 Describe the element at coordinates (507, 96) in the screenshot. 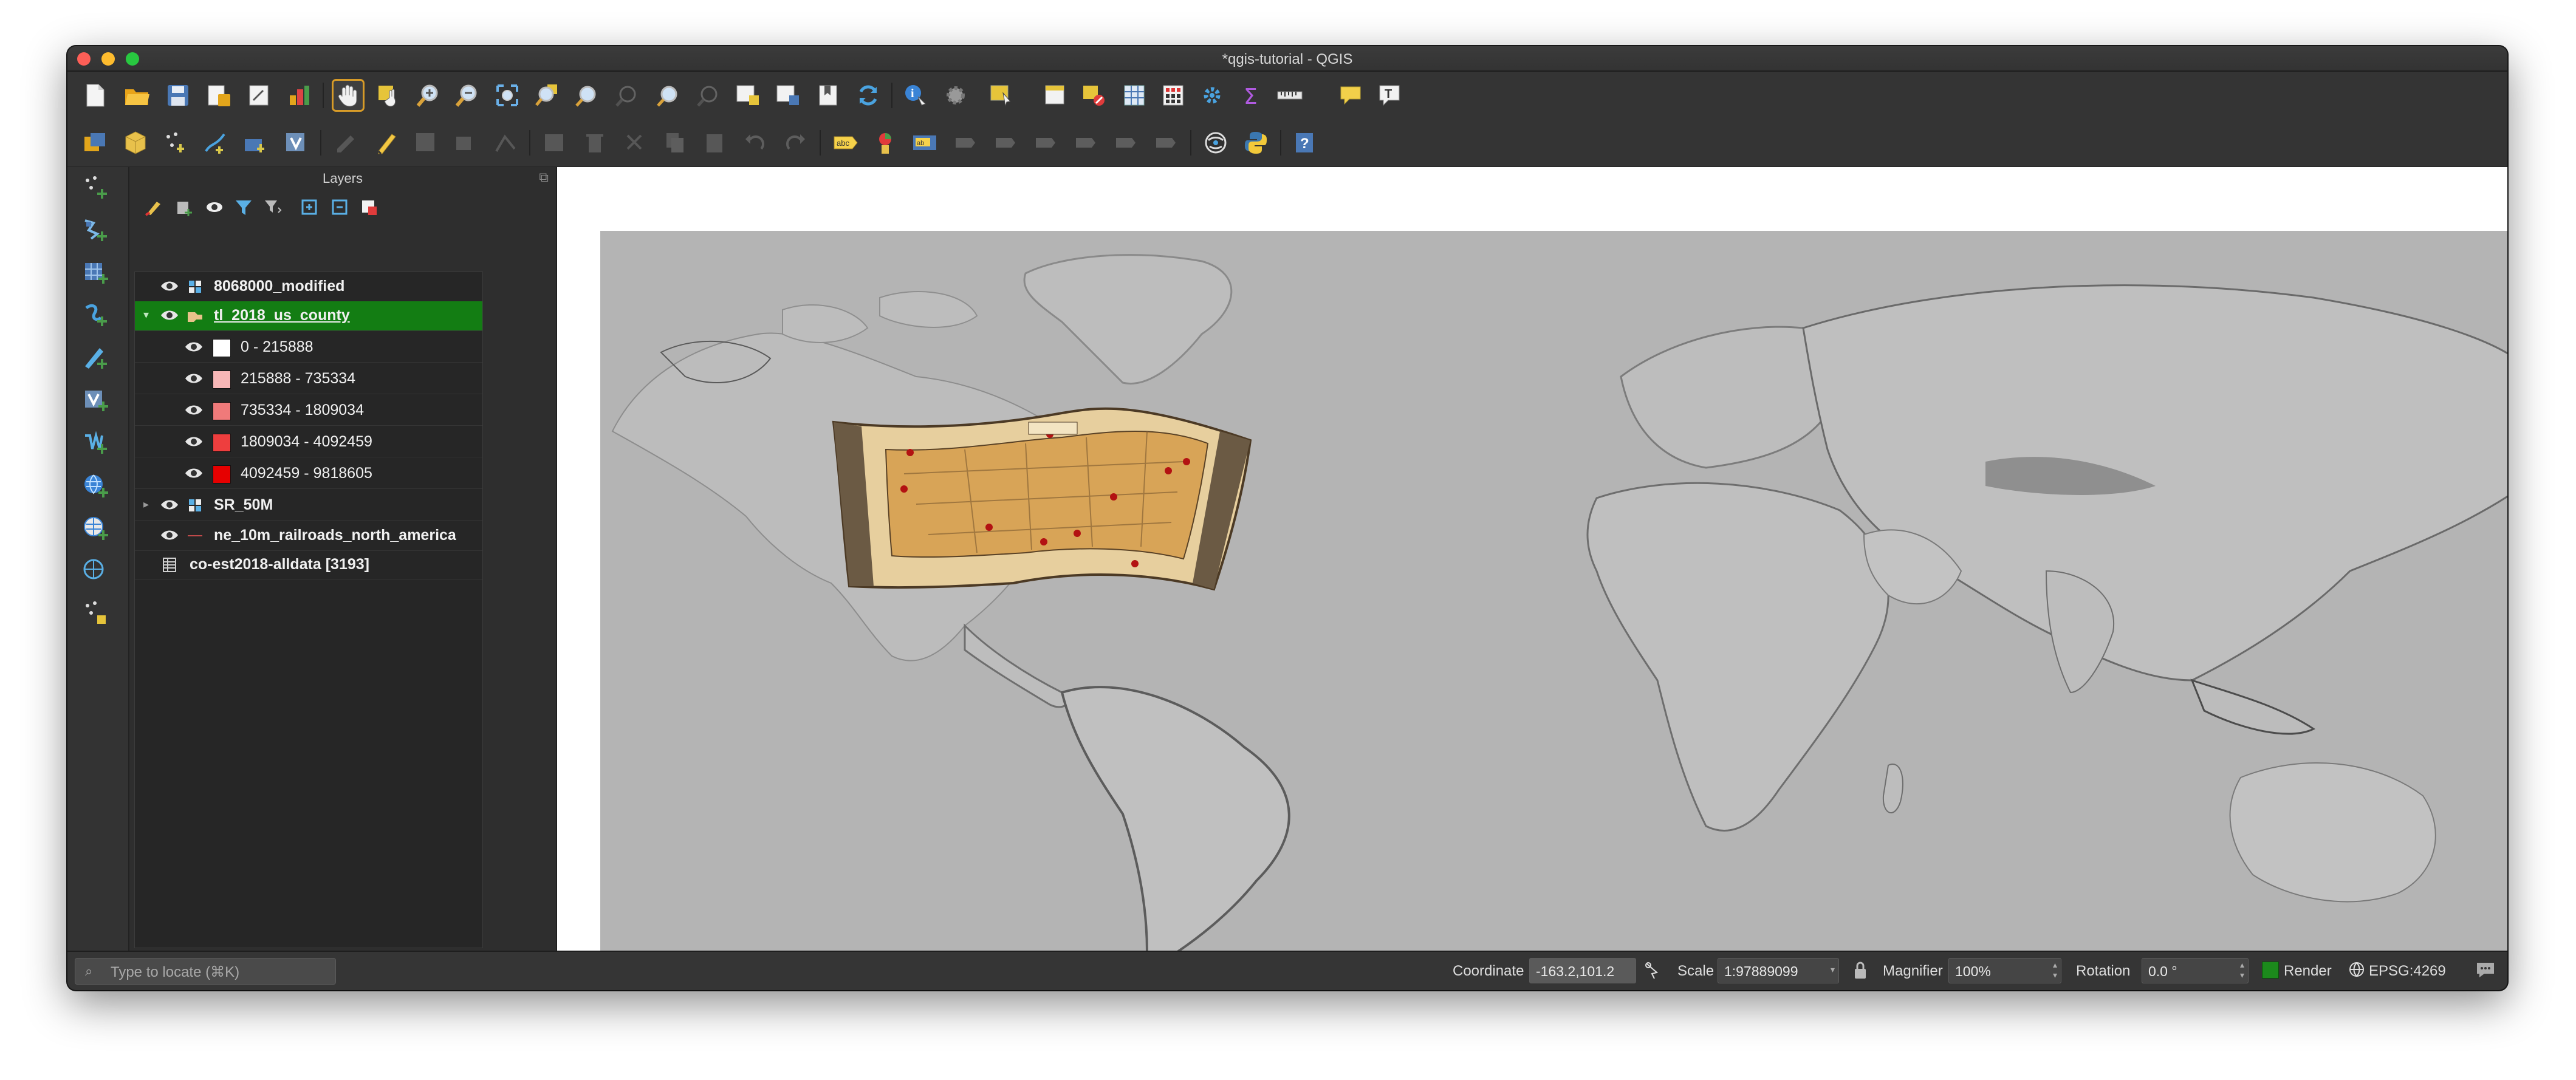

I see `zoom-full-icon` at that location.